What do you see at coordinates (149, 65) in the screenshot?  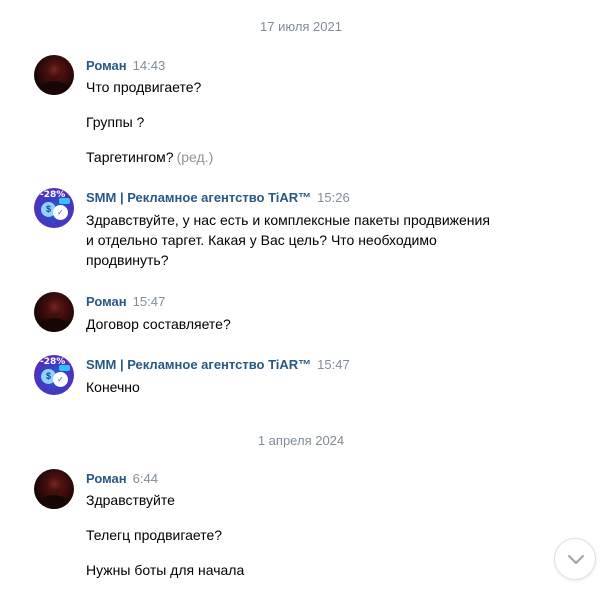 I see `message-time: 14:43` at bounding box center [149, 65].